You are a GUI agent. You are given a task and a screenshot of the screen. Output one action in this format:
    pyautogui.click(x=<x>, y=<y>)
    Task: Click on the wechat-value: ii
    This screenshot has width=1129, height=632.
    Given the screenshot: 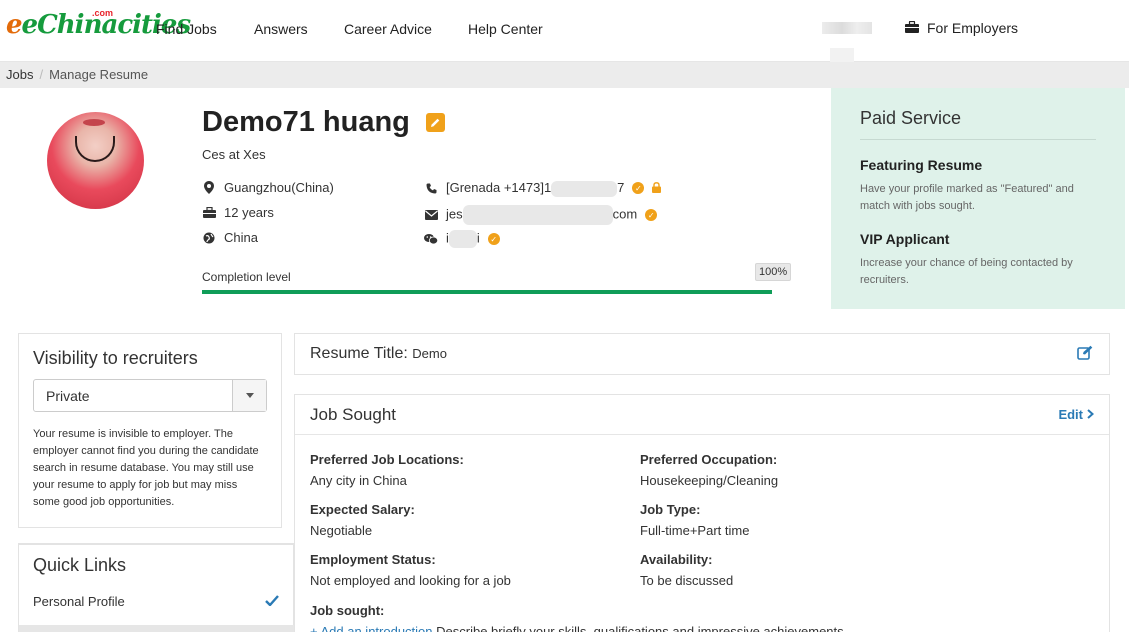 What is the action you would take?
    pyautogui.click(x=463, y=239)
    